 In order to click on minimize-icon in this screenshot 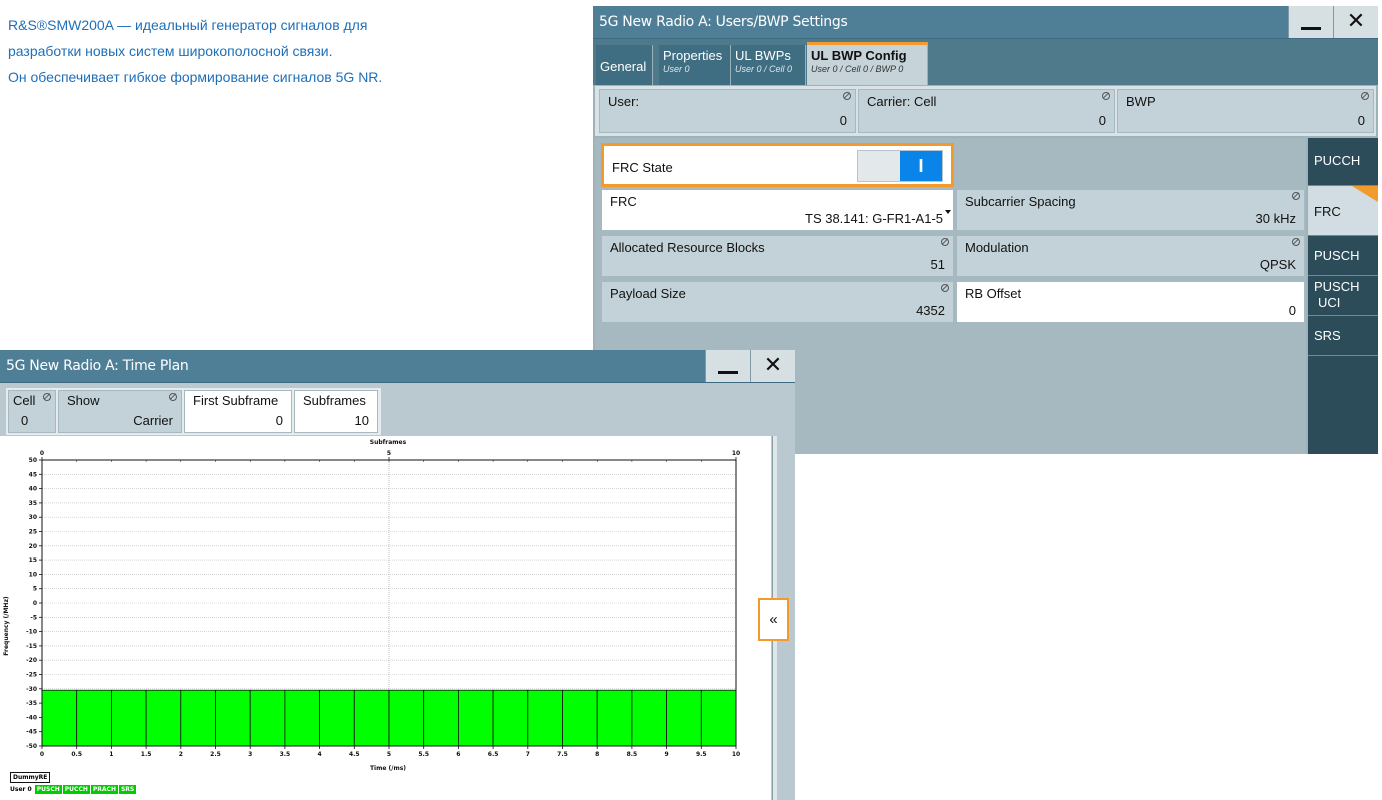, I will do `click(1311, 28)`.